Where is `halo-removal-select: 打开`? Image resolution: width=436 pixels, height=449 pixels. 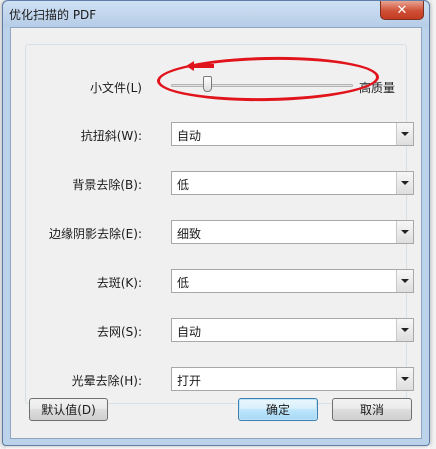 halo-removal-select: 打开 is located at coordinates (292, 379).